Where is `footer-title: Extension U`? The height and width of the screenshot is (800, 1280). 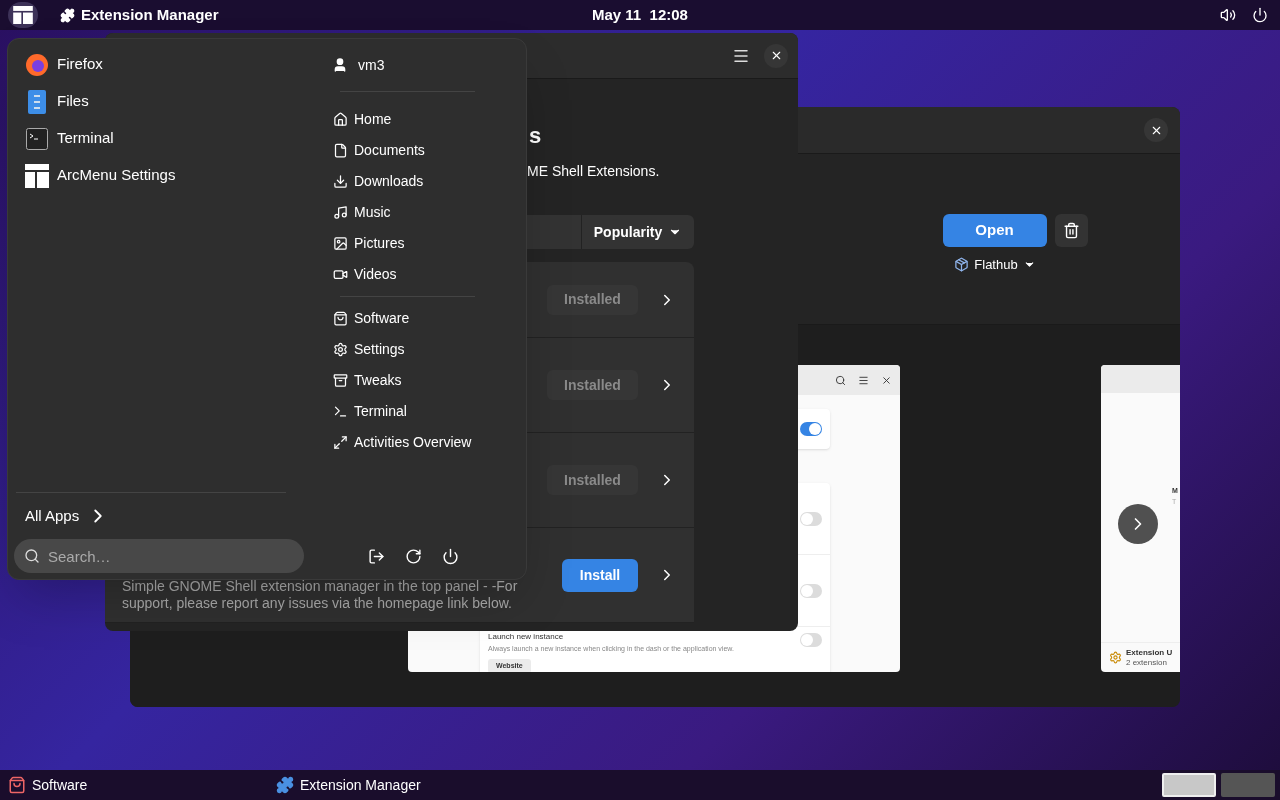
footer-title: Extension U is located at coordinates (1149, 652).